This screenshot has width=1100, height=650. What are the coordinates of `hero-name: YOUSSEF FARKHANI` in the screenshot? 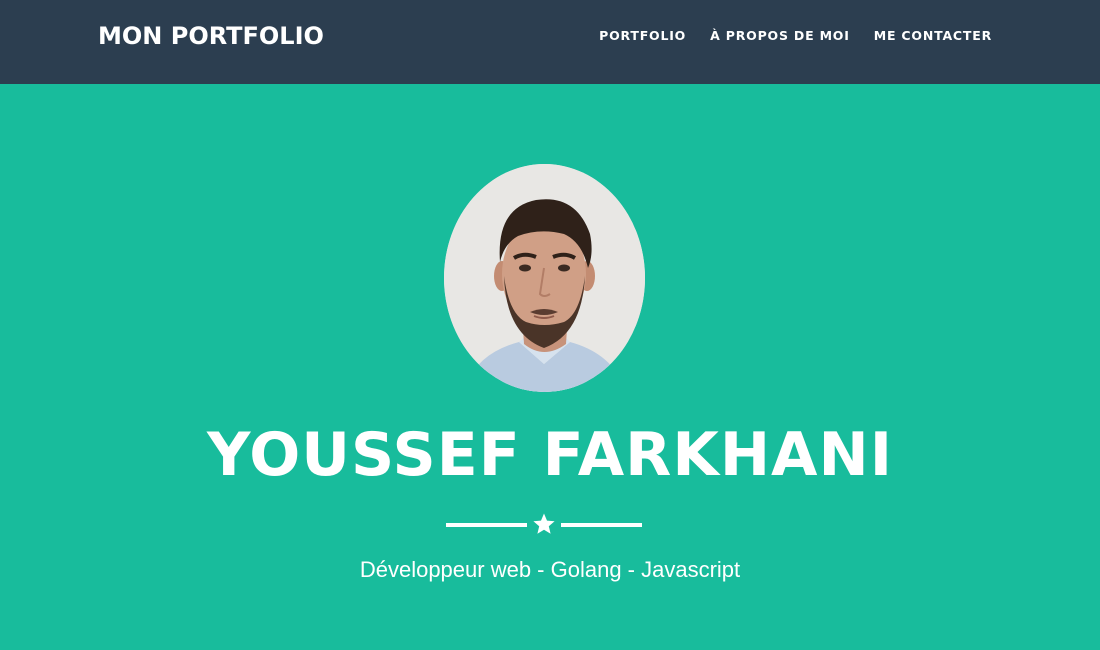 It's located at (550, 455).